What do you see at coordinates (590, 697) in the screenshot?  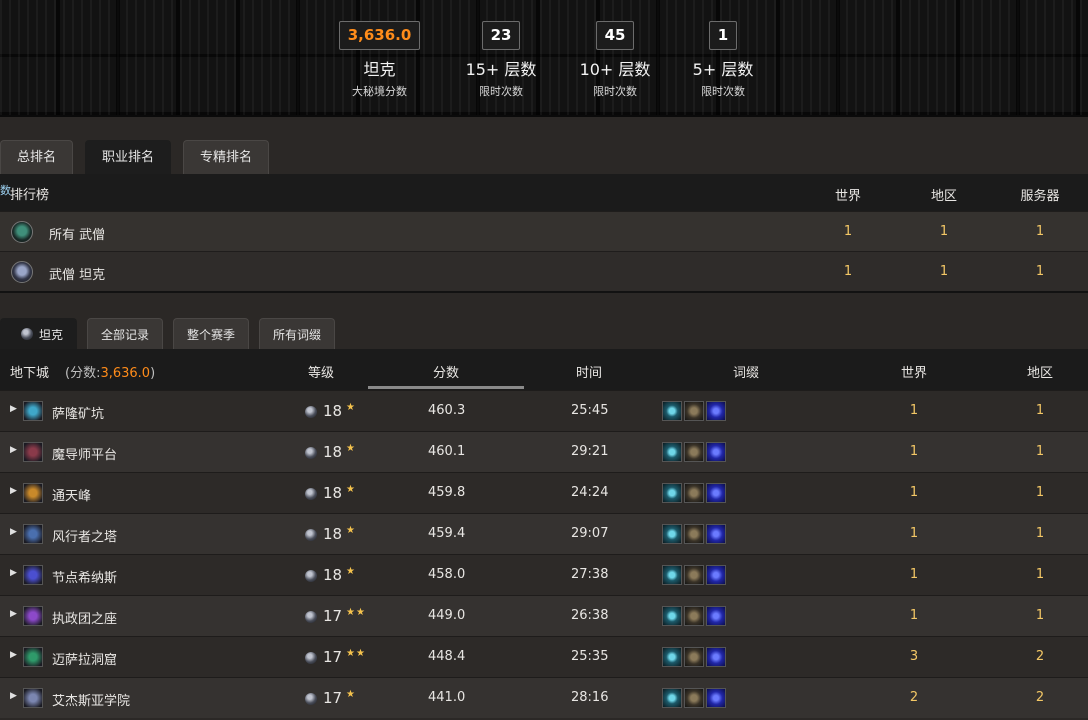 I see `run-time: 28:16` at bounding box center [590, 697].